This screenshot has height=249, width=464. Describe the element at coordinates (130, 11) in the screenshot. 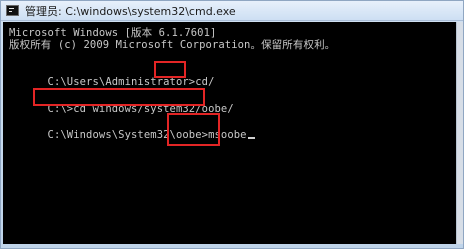

I see `window-title: 管理员: C:\windows\system32\cmd.exe` at that location.